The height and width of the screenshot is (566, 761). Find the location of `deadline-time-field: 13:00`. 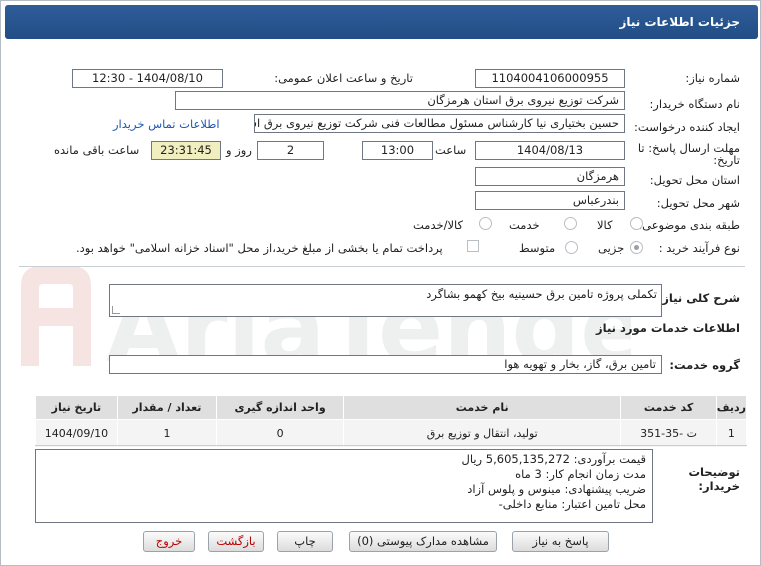

deadline-time-field: 13:00 is located at coordinates (397, 150).